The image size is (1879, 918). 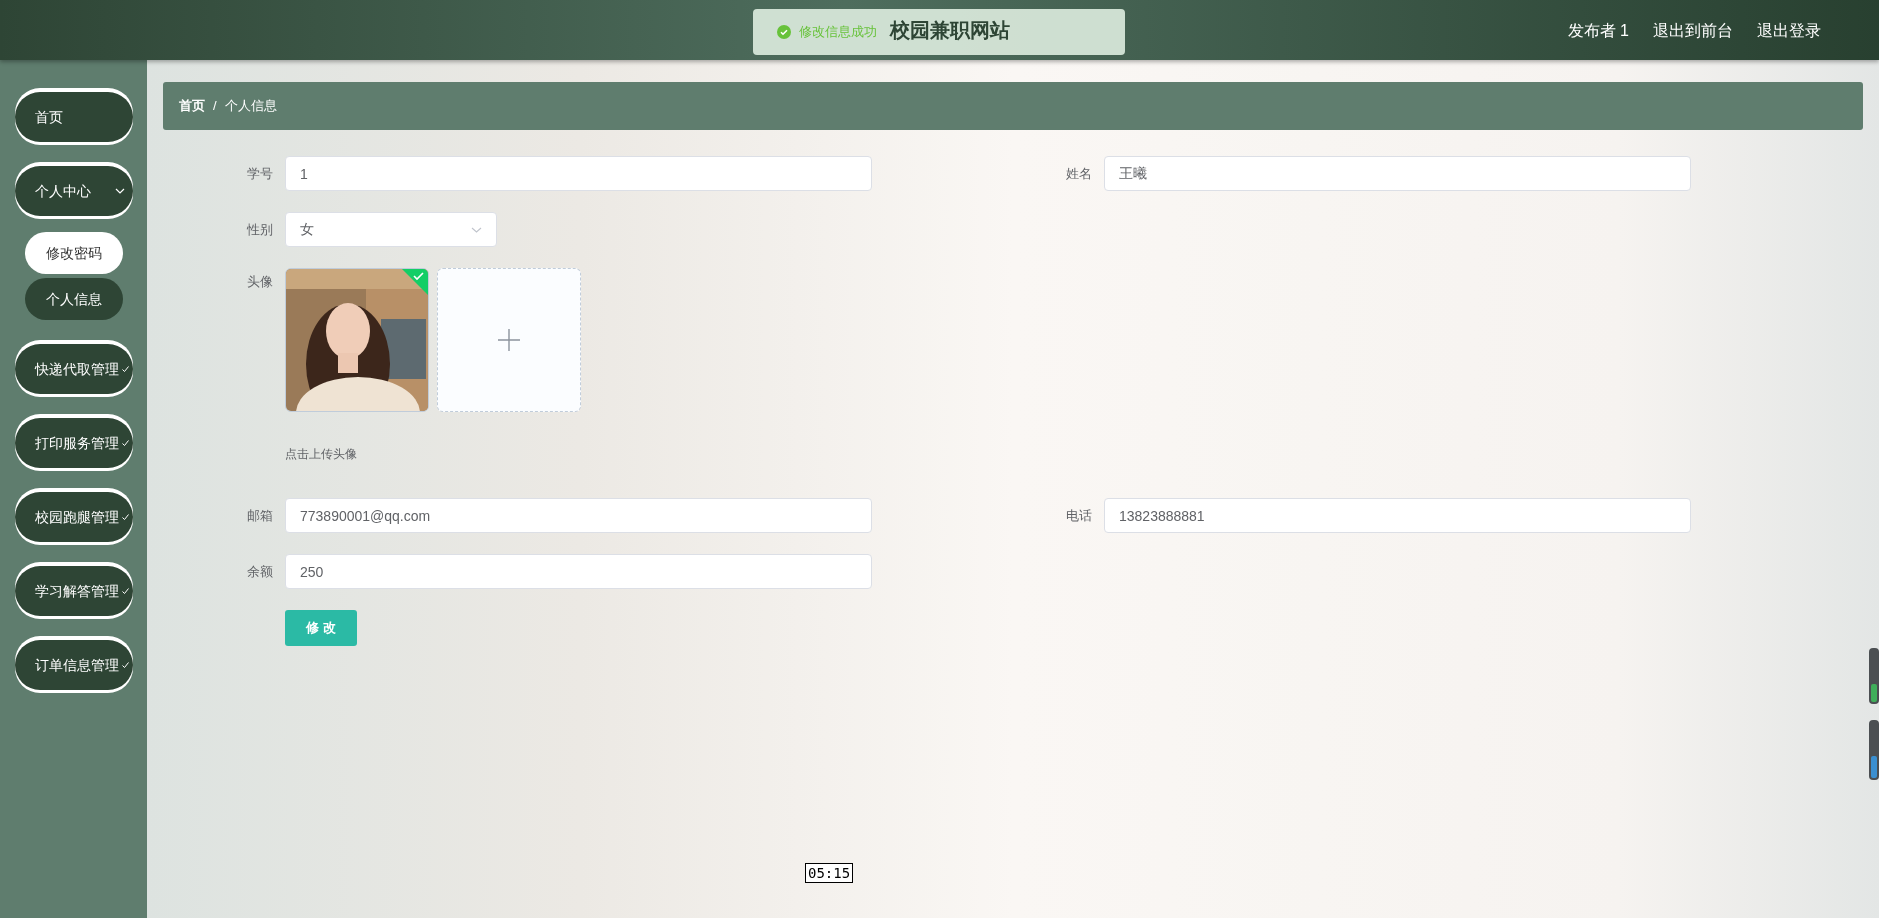 I want to click on input-field: 1, so click(x=578, y=173).